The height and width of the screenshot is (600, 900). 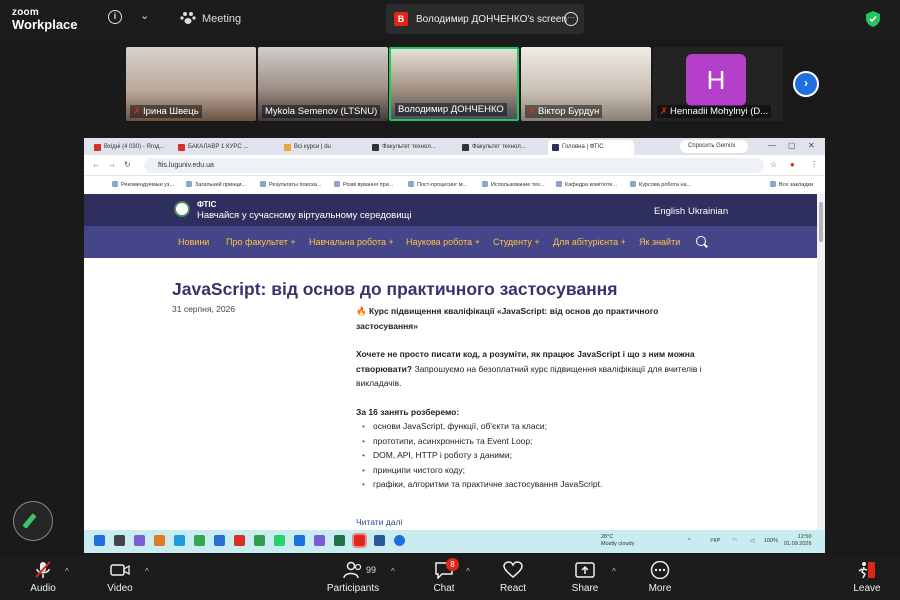 I want to click on audio-options-chevron: ^, so click(x=67, y=571).